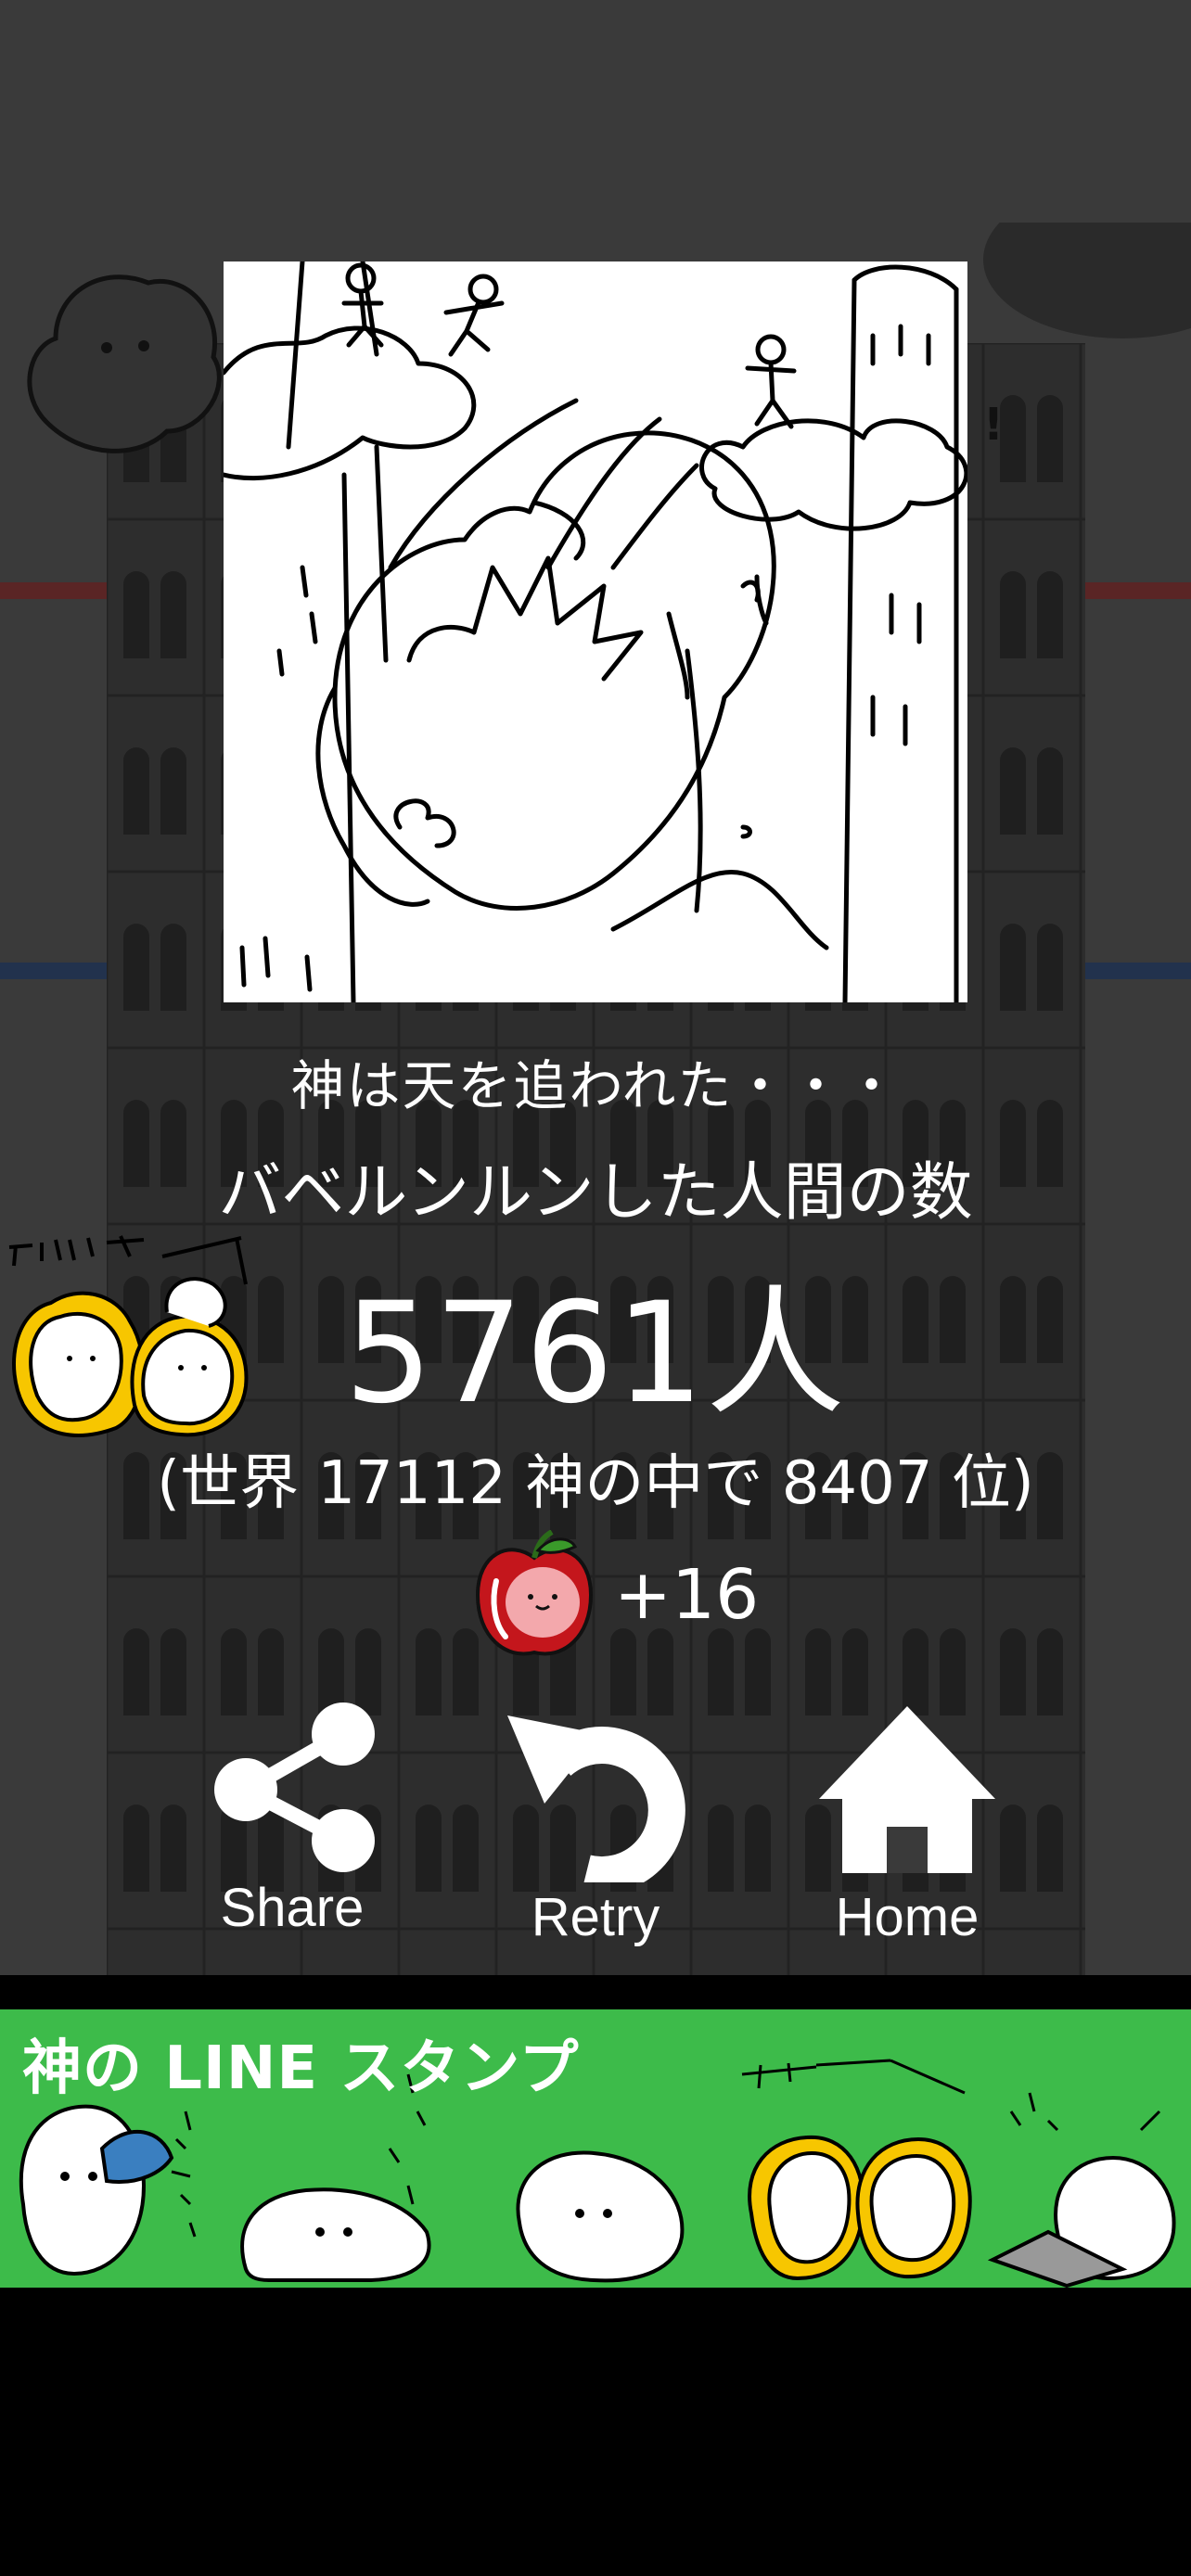  What do you see at coordinates (295, 1787) in the screenshot?
I see `share-icon` at bounding box center [295, 1787].